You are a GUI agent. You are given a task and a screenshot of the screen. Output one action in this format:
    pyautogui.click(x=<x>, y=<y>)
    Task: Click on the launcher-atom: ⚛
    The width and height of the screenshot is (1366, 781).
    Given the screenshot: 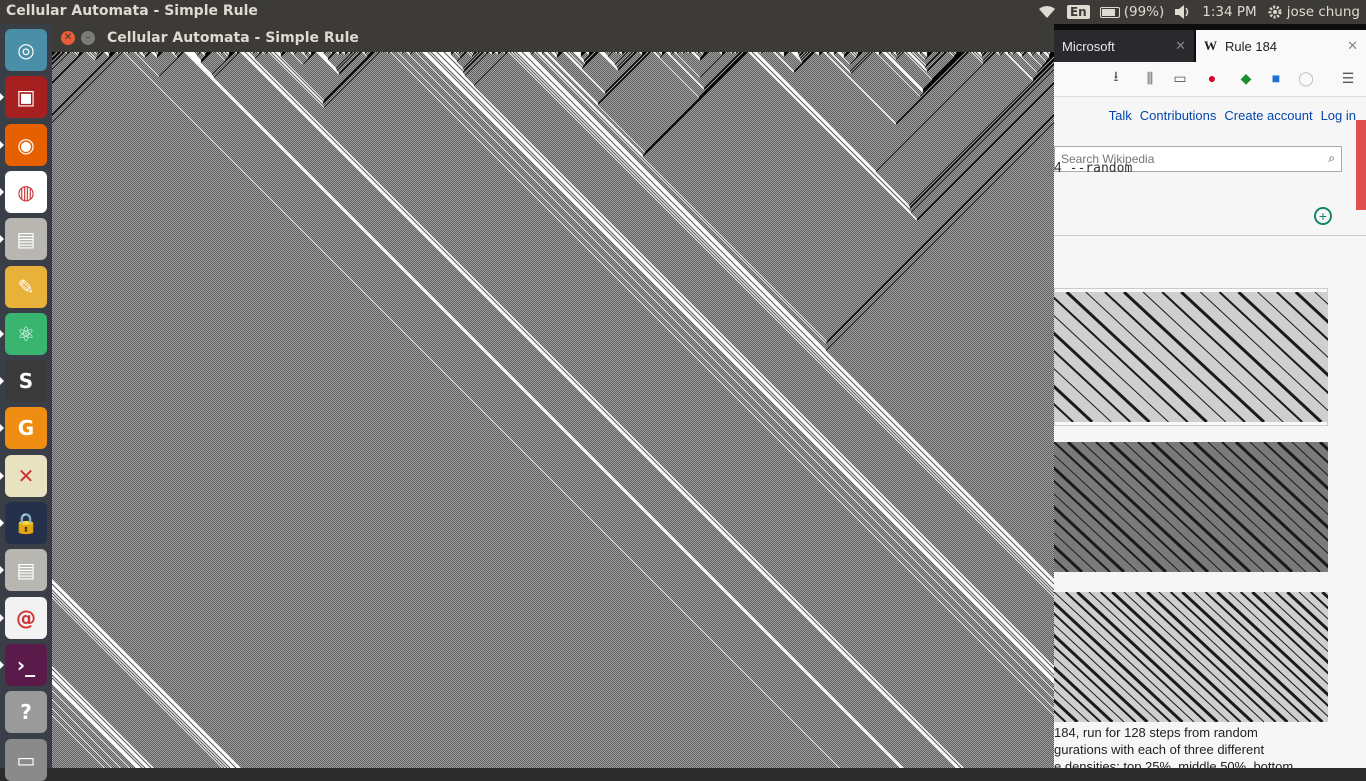 What is the action you would take?
    pyautogui.click(x=26, y=333)
    